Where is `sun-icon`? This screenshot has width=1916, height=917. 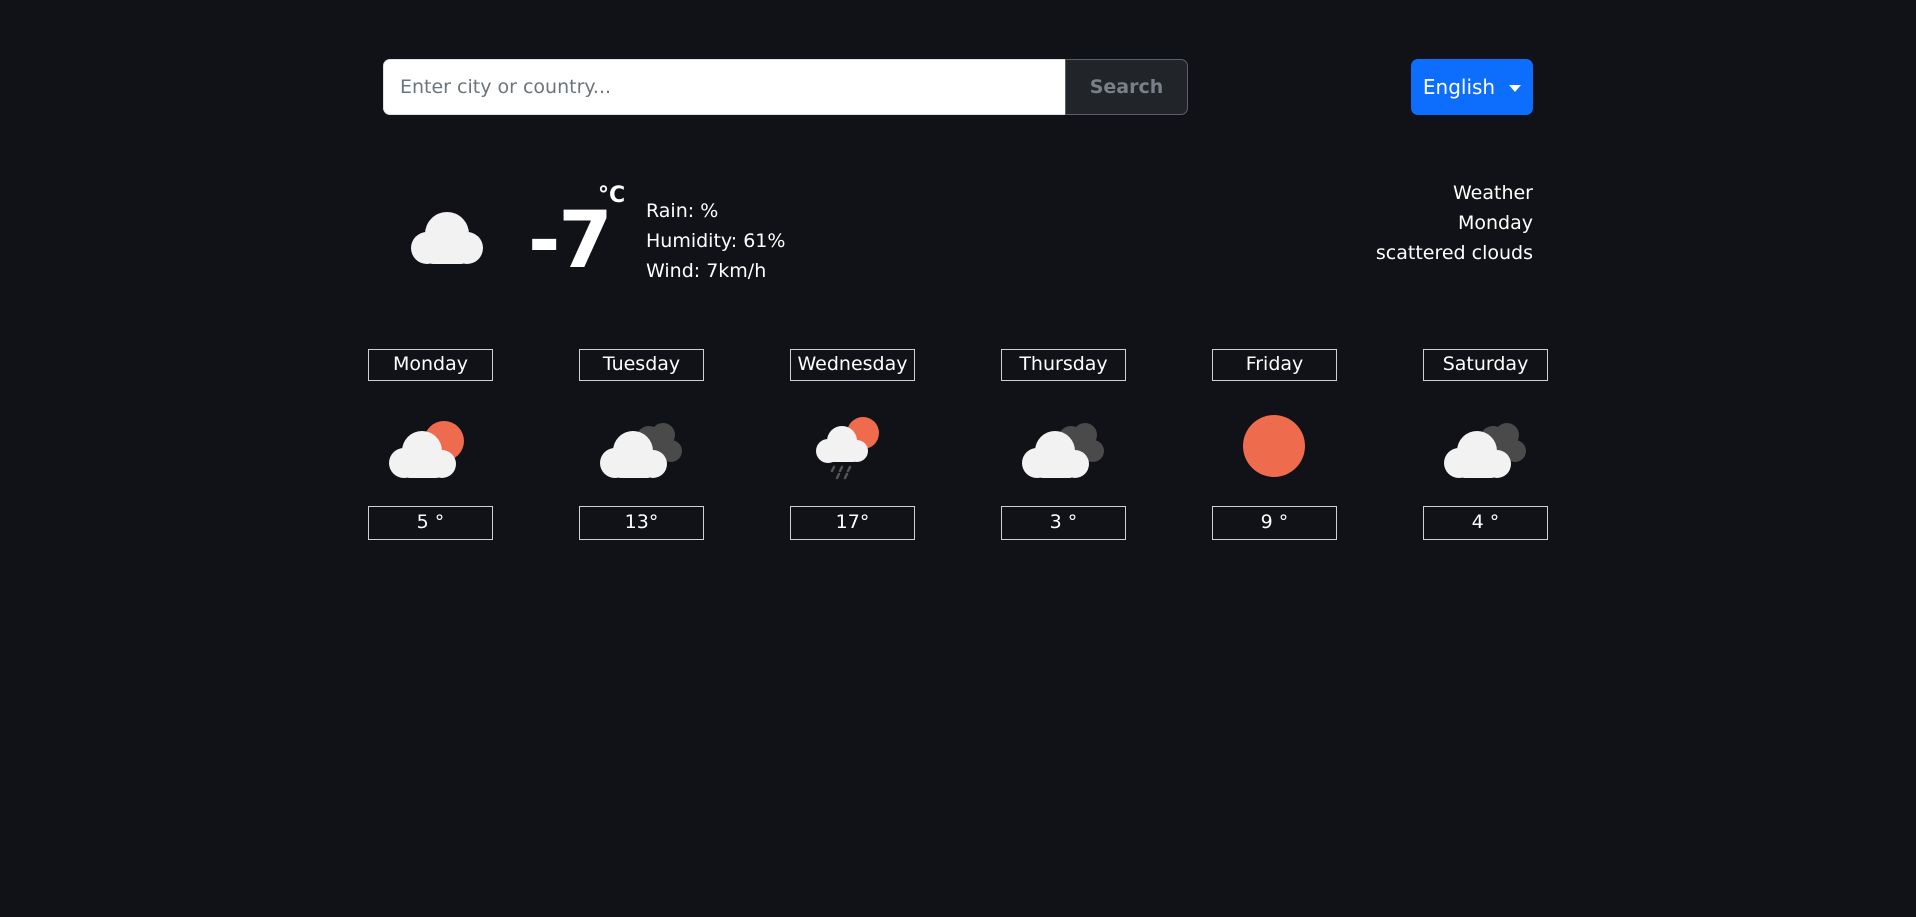 sun-icon is located at coordinates (1274, 446).